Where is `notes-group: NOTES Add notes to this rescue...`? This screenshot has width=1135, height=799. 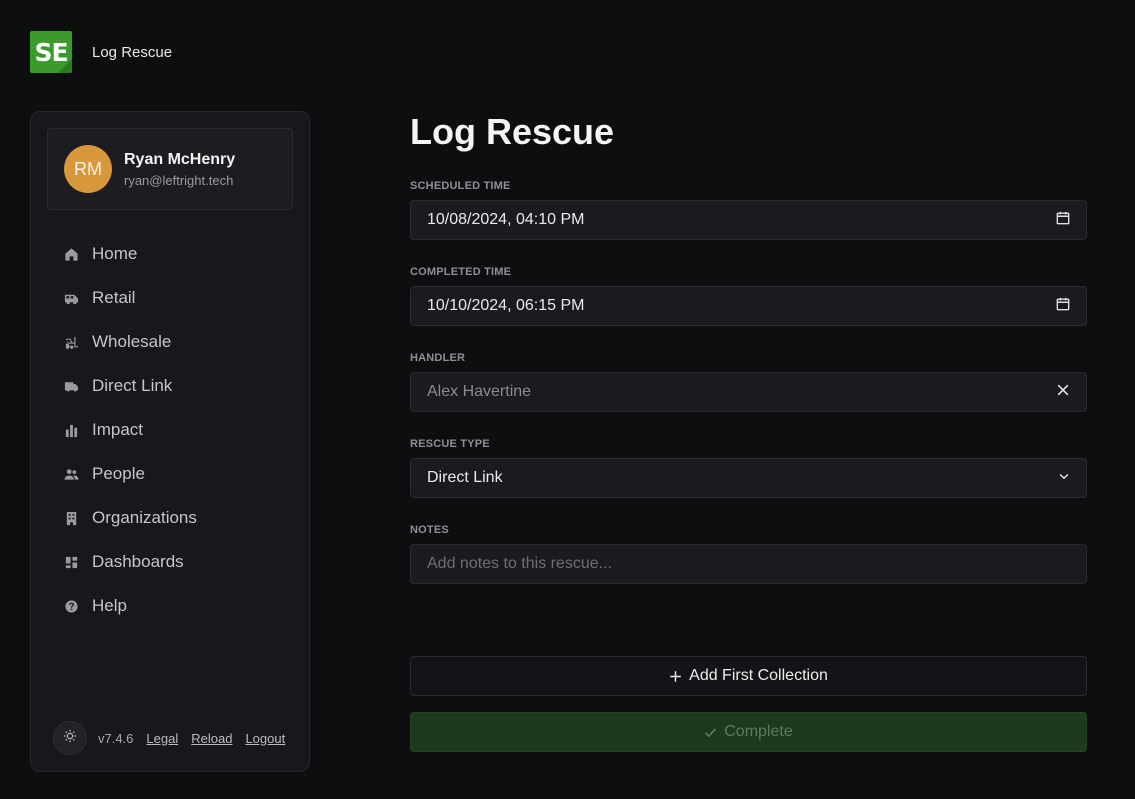
notes-group: NOTES Add notes to this rescue... is located at coordinates (748, 554).